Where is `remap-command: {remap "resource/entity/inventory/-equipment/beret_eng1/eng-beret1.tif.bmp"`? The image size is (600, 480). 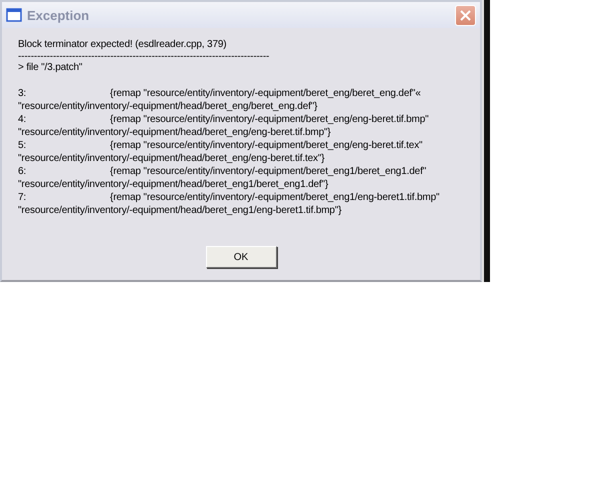
remap-command: {remap "resource/entity/inventory/-equipment/beret_eng1/eng-beret1.tif.bmp" is located at coordinates (275, 197).